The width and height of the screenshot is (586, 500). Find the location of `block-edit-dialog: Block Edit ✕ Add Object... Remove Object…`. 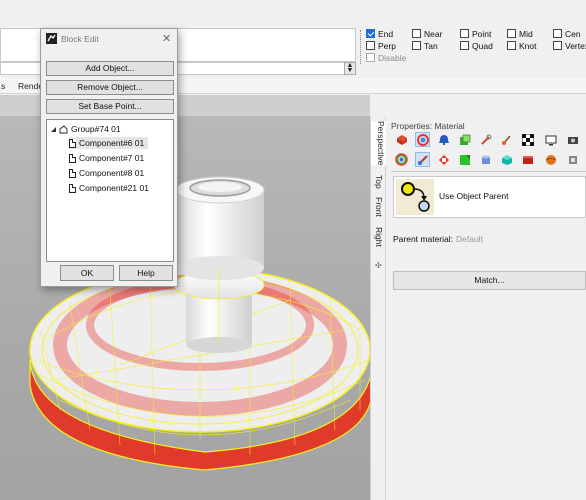

block-edit-dialog: Block Edit ✕ Add Object... Remove Object… is located at coordinates (109, 157).